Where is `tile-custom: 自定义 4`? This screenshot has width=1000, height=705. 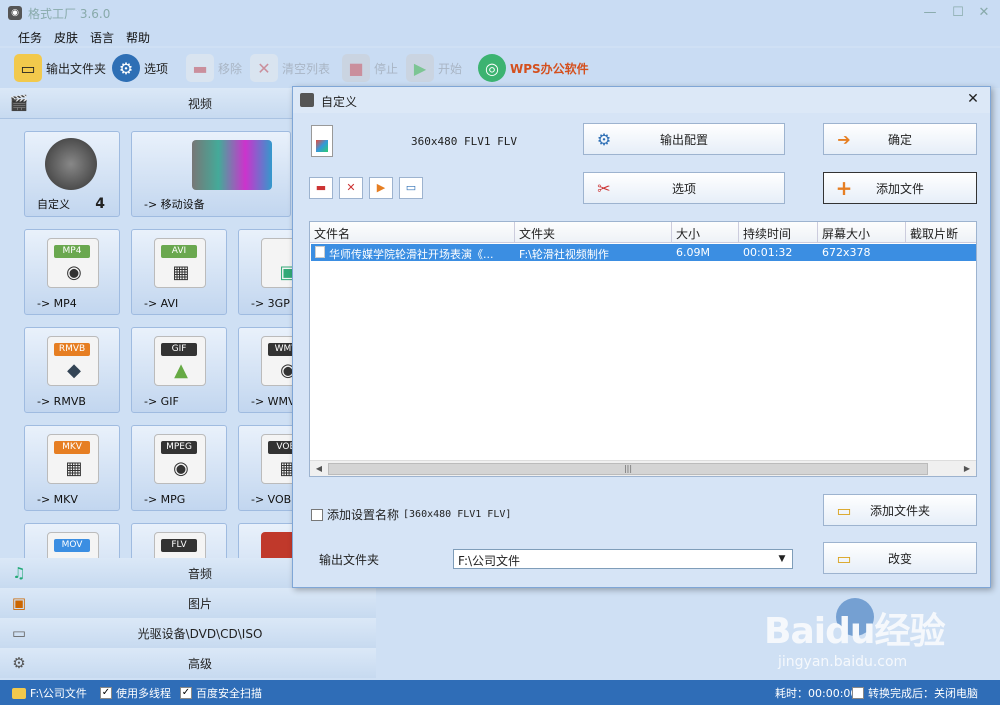 tile-custom: 自定义 4 is located at coordinates (72, 174).